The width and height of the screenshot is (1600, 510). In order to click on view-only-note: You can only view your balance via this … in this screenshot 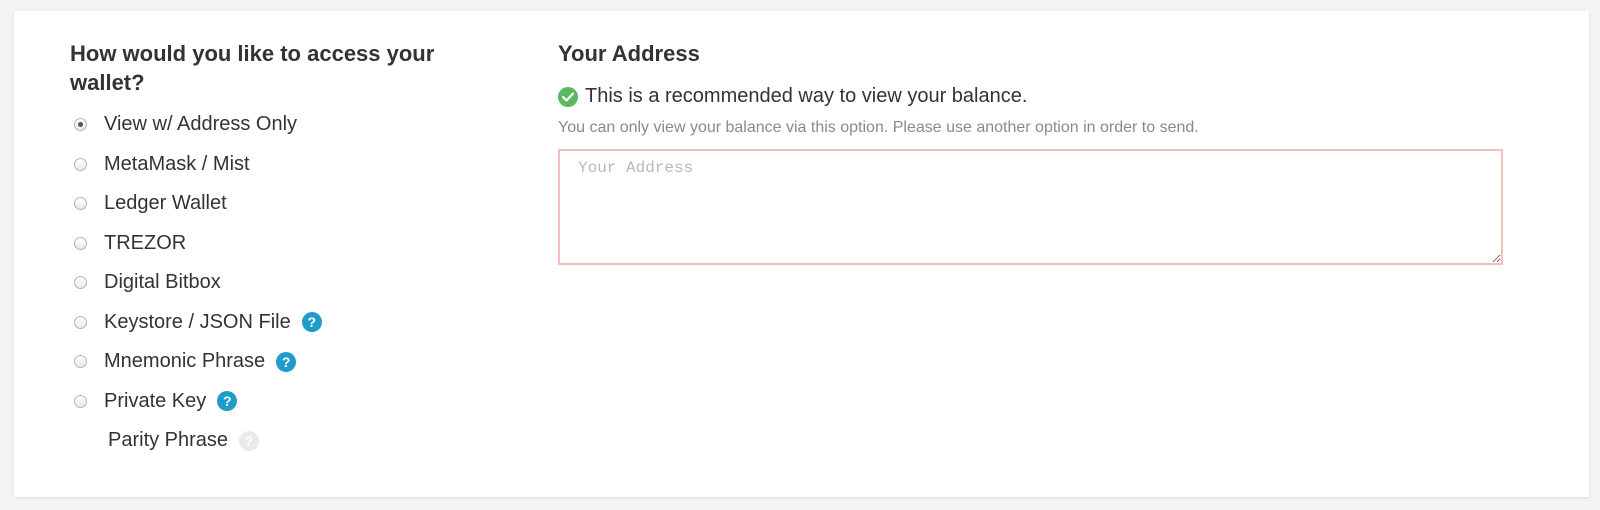, I will do `click(878, 127)`.